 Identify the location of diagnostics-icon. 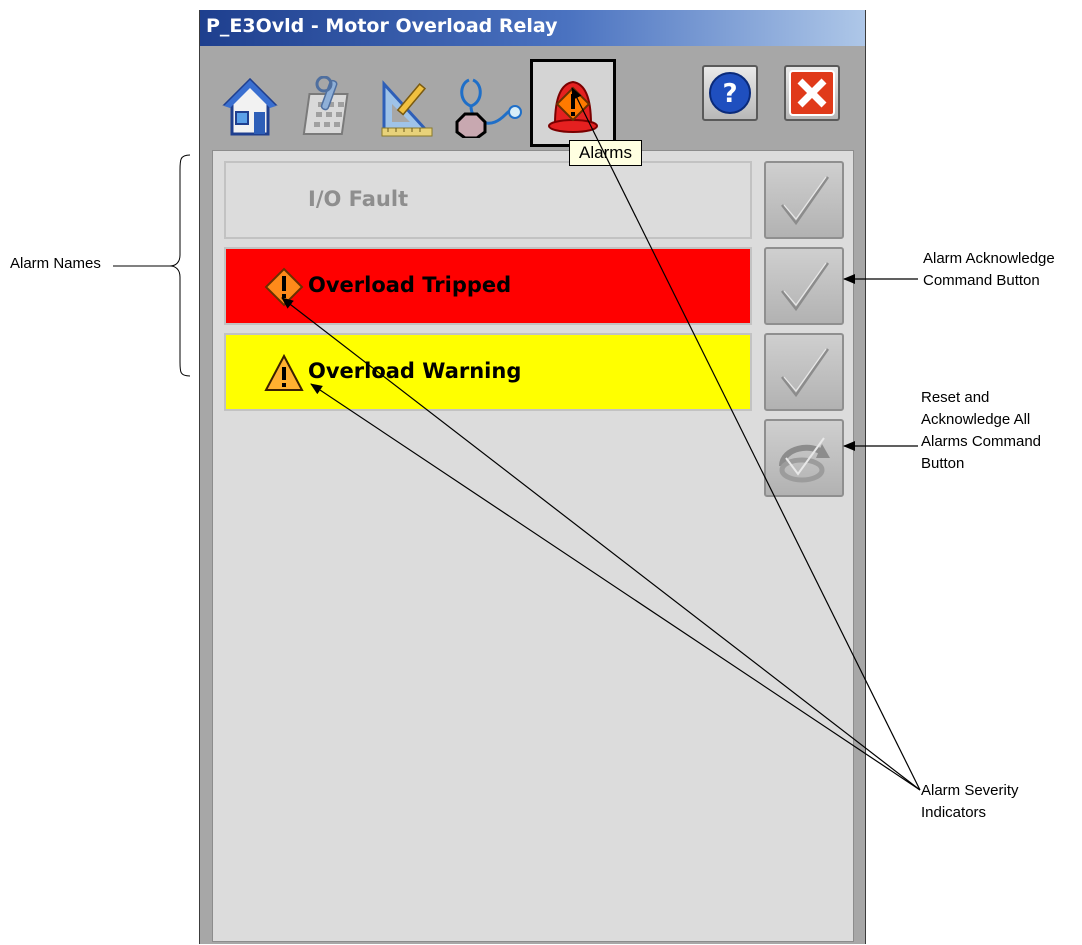
(488, 109).